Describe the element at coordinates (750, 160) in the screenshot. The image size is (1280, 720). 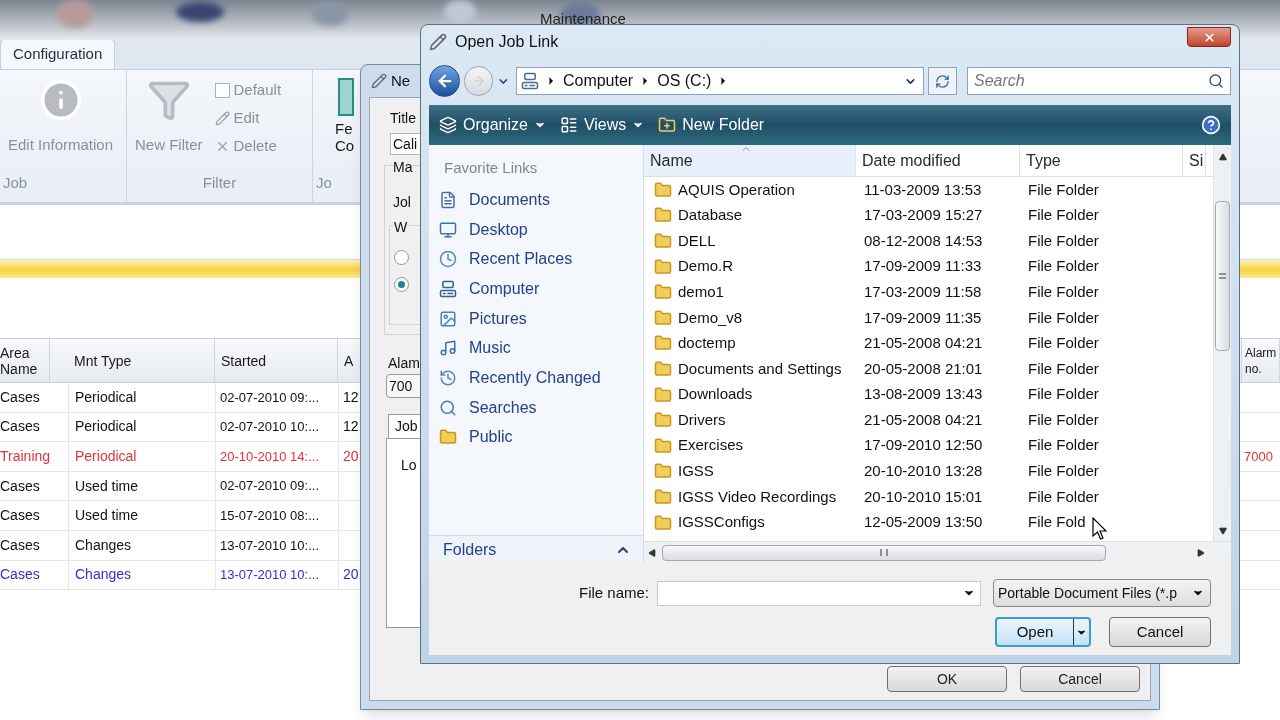
I see `column-header: Name` at that location.